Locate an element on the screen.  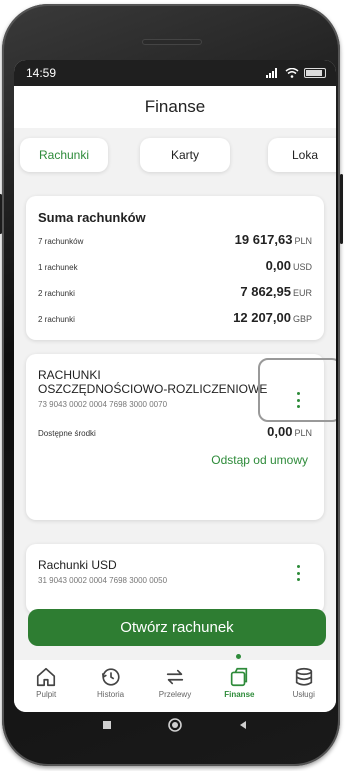
nav-pulpit: Pulpit is located at coordinates (46, 682).